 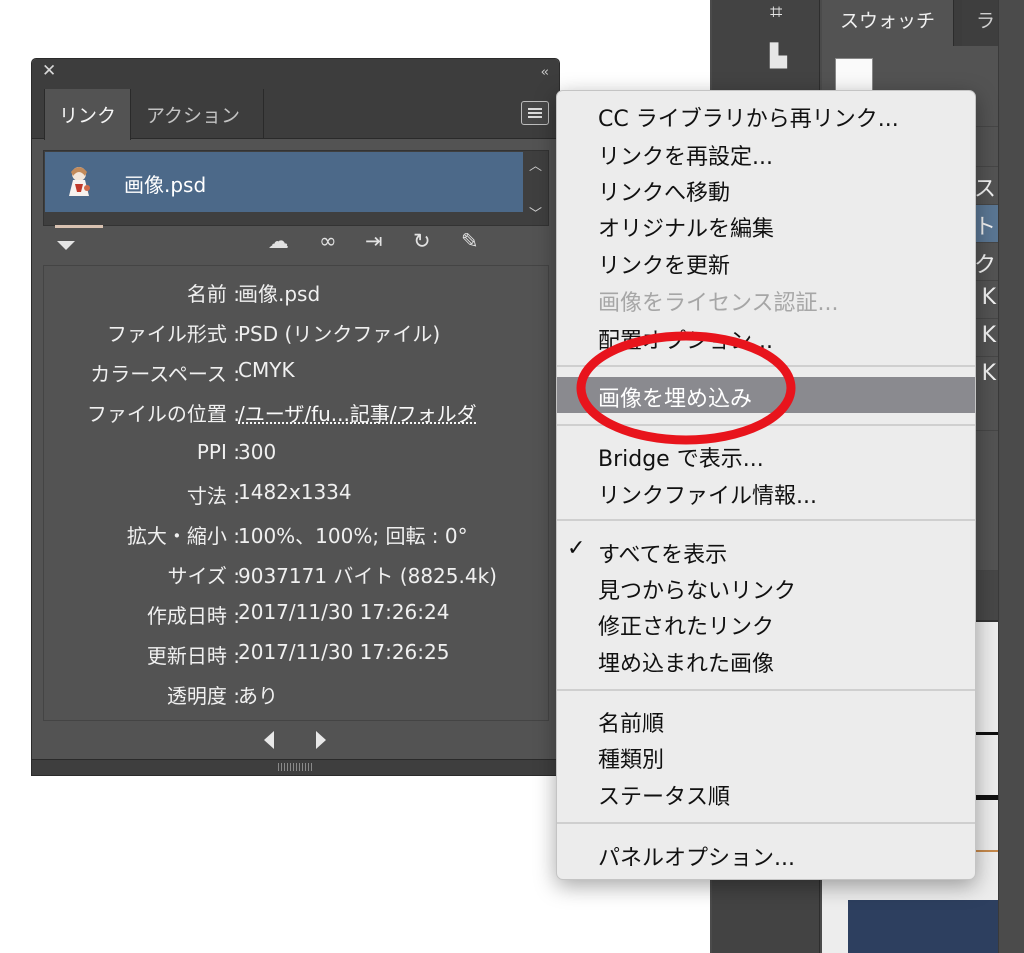 What do you see at coordinates (203, 696) in the screenshot?
I see `info-label: 透明度 :` at bounding box center [203, 696].